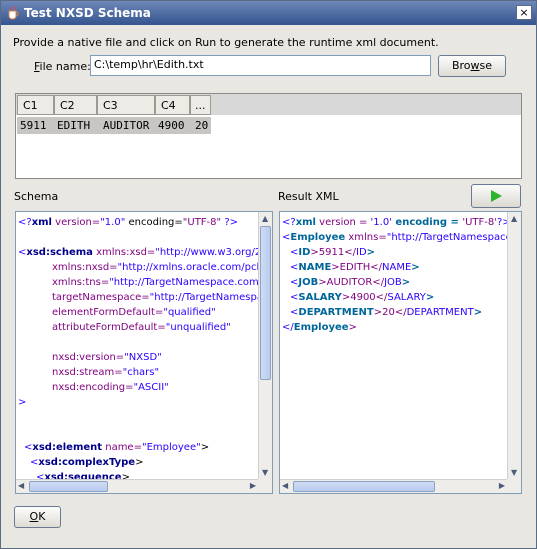 Image resolution: width=537 pixels, height=549 pixels. What do you see at coordinates (171, 125) in the screenshot?
I see `grid-cell: 4900` at bounding box center [171, 125].